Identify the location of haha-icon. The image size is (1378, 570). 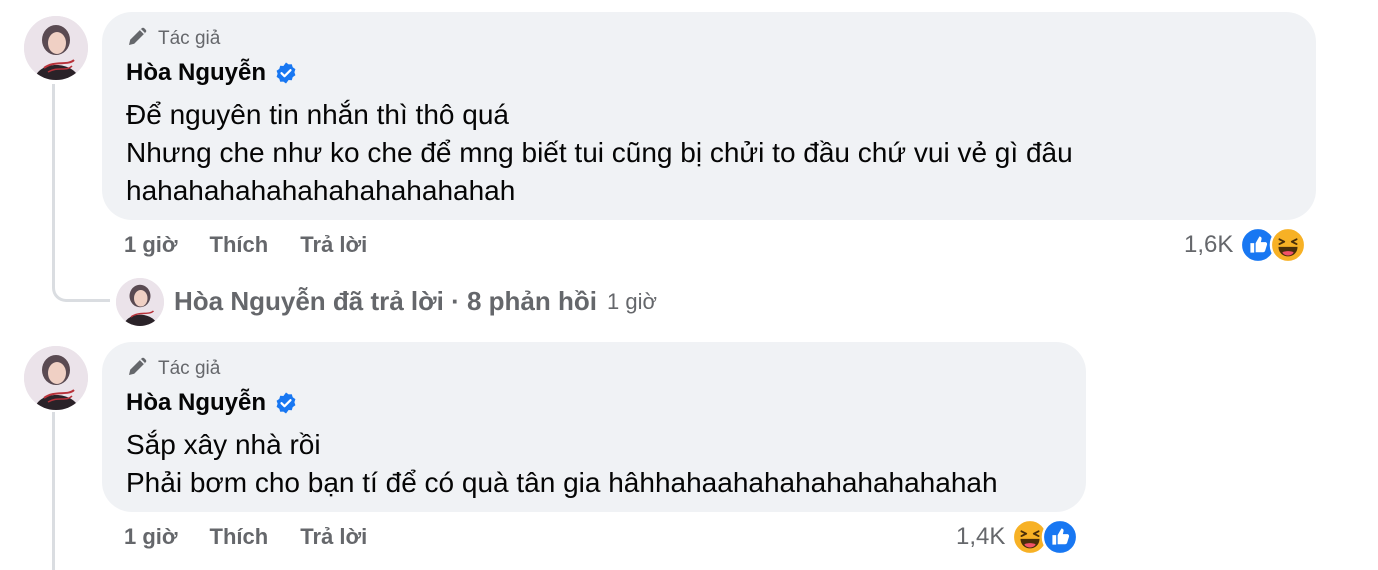
(1288, 245).